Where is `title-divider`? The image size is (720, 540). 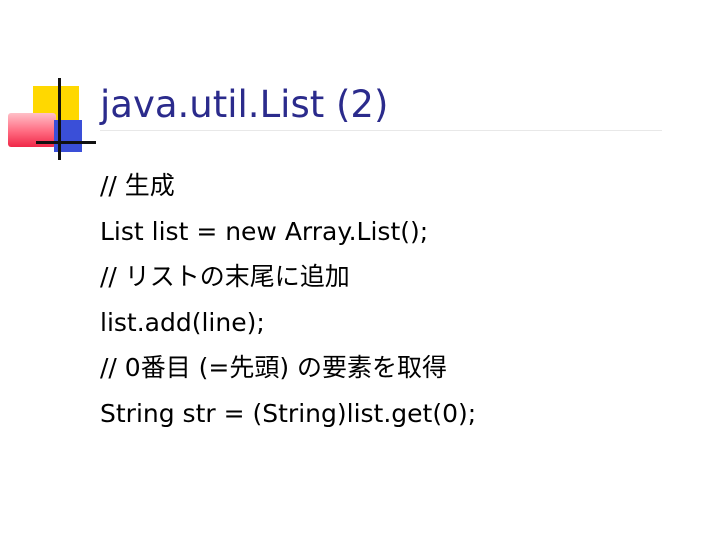 title-divider is located at coordinates (381, 130).